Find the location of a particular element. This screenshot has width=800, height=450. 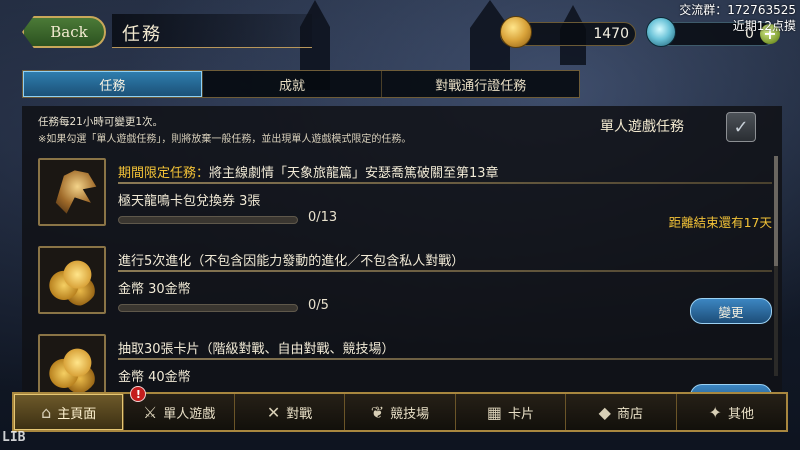

overlay-group-line: 交流群：172763525 is located at coordinates (737, 10).